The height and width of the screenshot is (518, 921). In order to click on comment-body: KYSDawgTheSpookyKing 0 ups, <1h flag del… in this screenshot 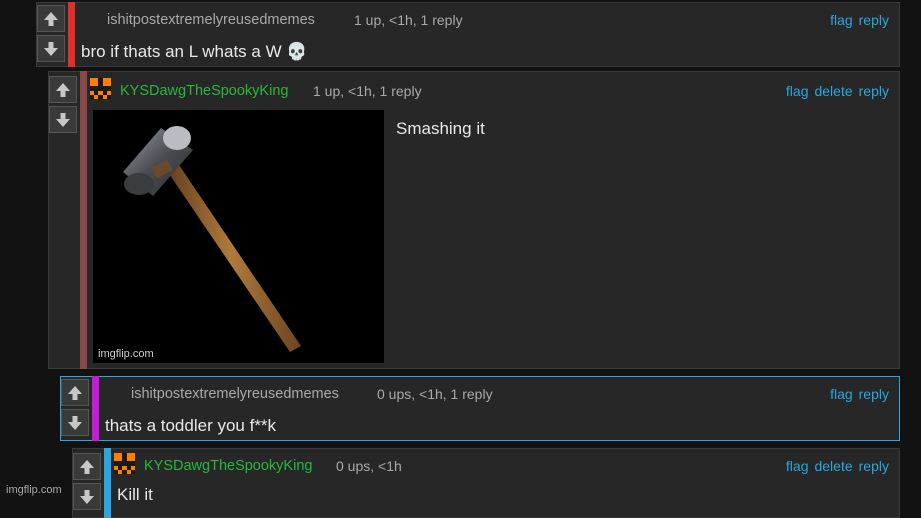, I will do `click(505, 483)`.